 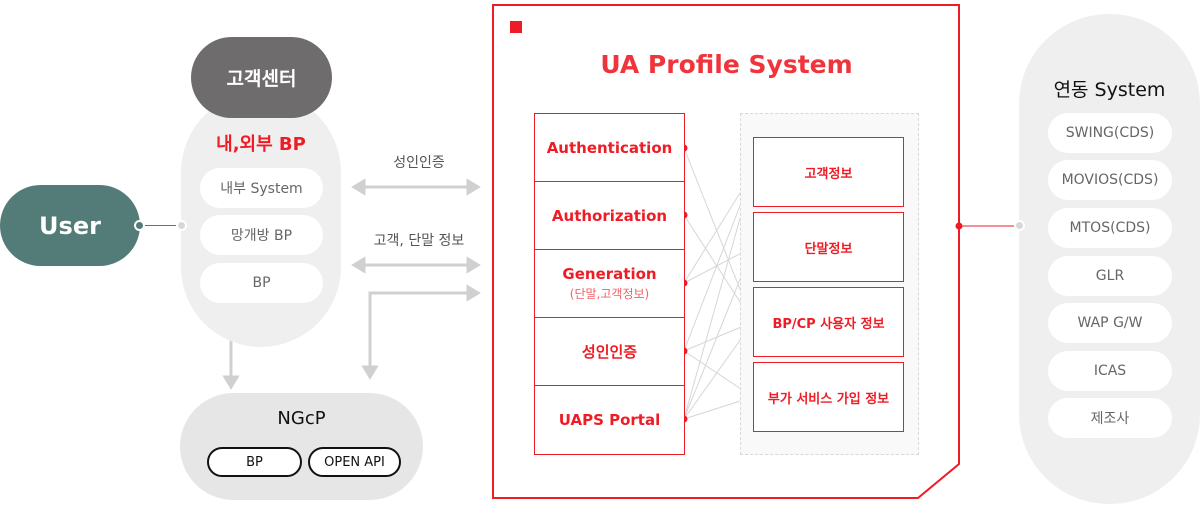 I want to click on store-label: 부가 서비스 가입 정보, so click(x=828, y=399).